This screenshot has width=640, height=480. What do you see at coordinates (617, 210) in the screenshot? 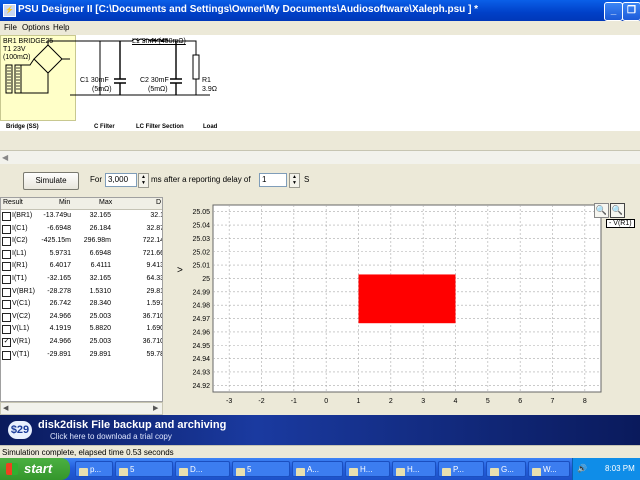
I see `zoom-out-icon: 🔍` at bounding box center [617, 210].